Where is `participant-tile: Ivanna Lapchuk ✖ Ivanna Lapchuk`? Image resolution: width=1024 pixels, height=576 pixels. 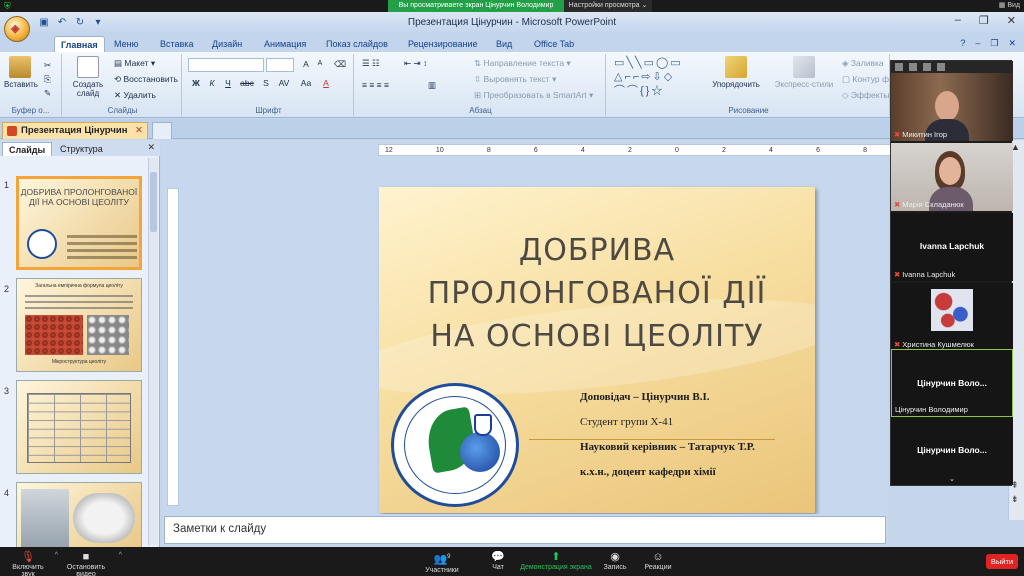
participant-tile: Ivanna Lapchuk ✖ Ivanna Lapchuk is located at coordinates (952, 247).